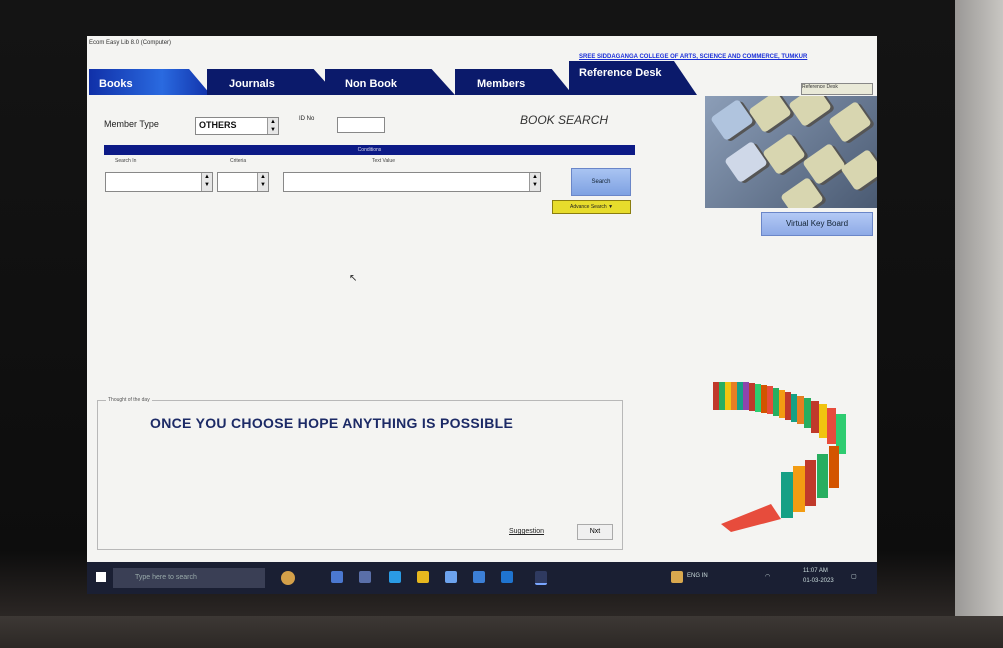  I want to click on tab-selector: Reference Desk, so click(837, 89).